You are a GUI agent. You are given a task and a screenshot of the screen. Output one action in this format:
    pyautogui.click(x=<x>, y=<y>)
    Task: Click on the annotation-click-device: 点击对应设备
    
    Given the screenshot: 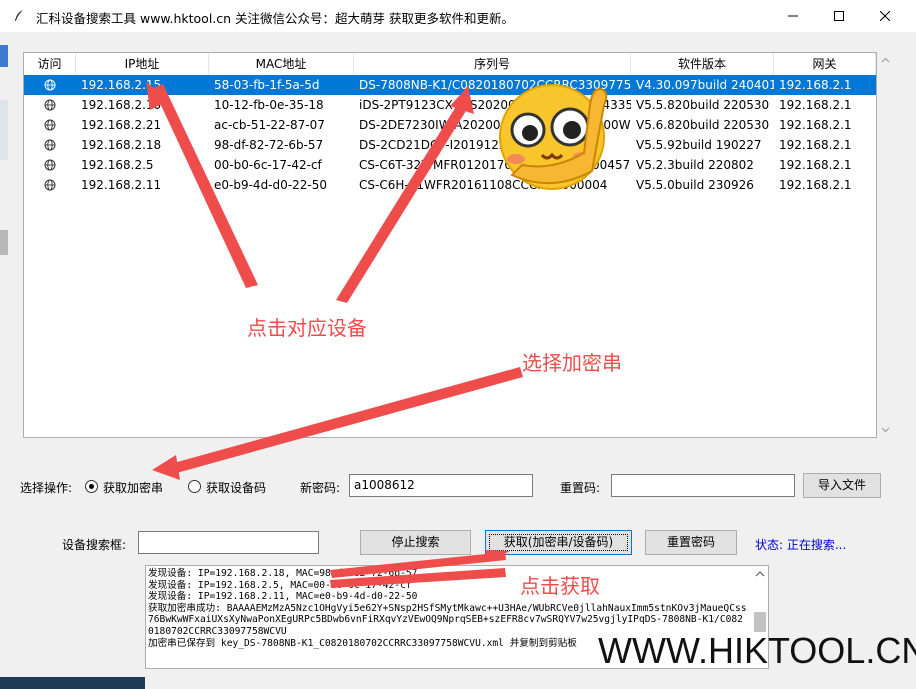 What is the action you would take?
    pyautogui.click(x=307, y=328)
    